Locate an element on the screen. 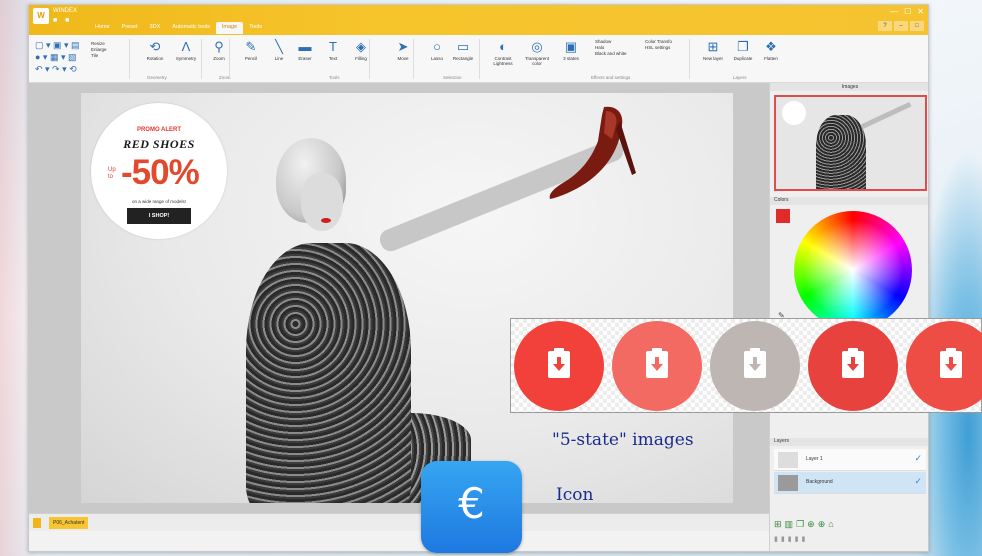 Image resolution: width=982 pixels, height=556 pixels. eraser-icon: ▬ is located at coordinates (305, 46).